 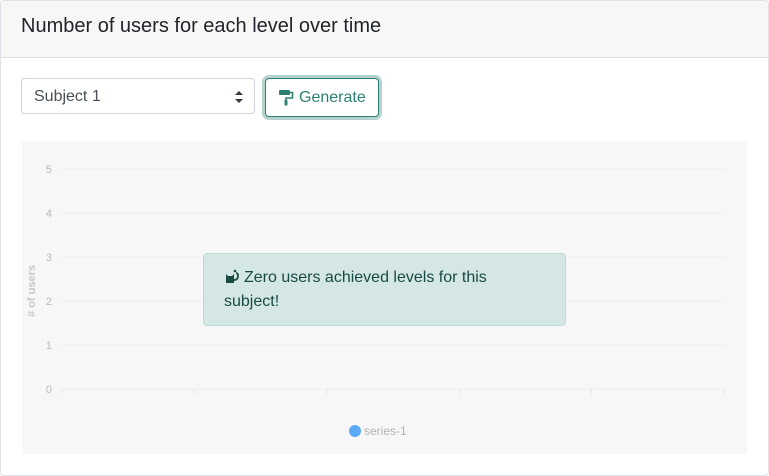 What do you see at coordinates (201, 26) in the screenshot?
I see `card-title: Number of users for each level over time` at bounding box center [201, 26].